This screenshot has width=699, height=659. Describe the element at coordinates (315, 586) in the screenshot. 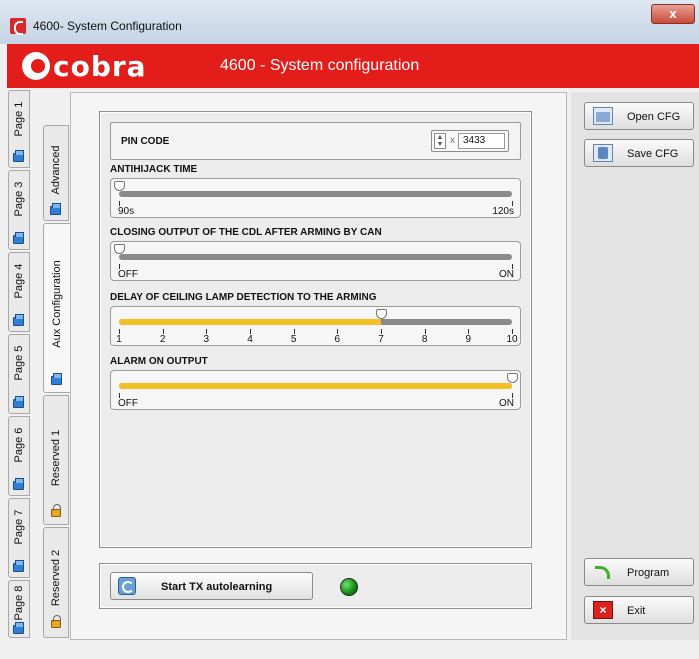

I see `tx-autolearning-group: Start TX autolearning` at that location.